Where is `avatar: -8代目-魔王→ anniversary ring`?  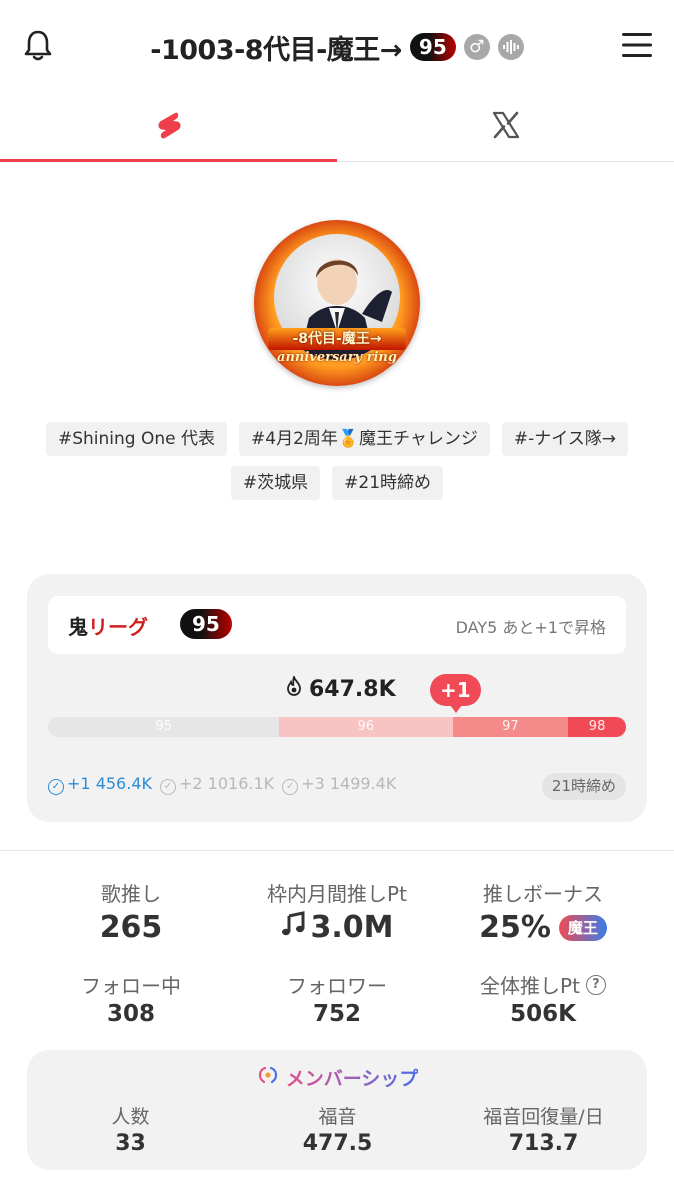
avatar: -8代目-魔王→ anniversary ring is located at coordinates (337, 303).